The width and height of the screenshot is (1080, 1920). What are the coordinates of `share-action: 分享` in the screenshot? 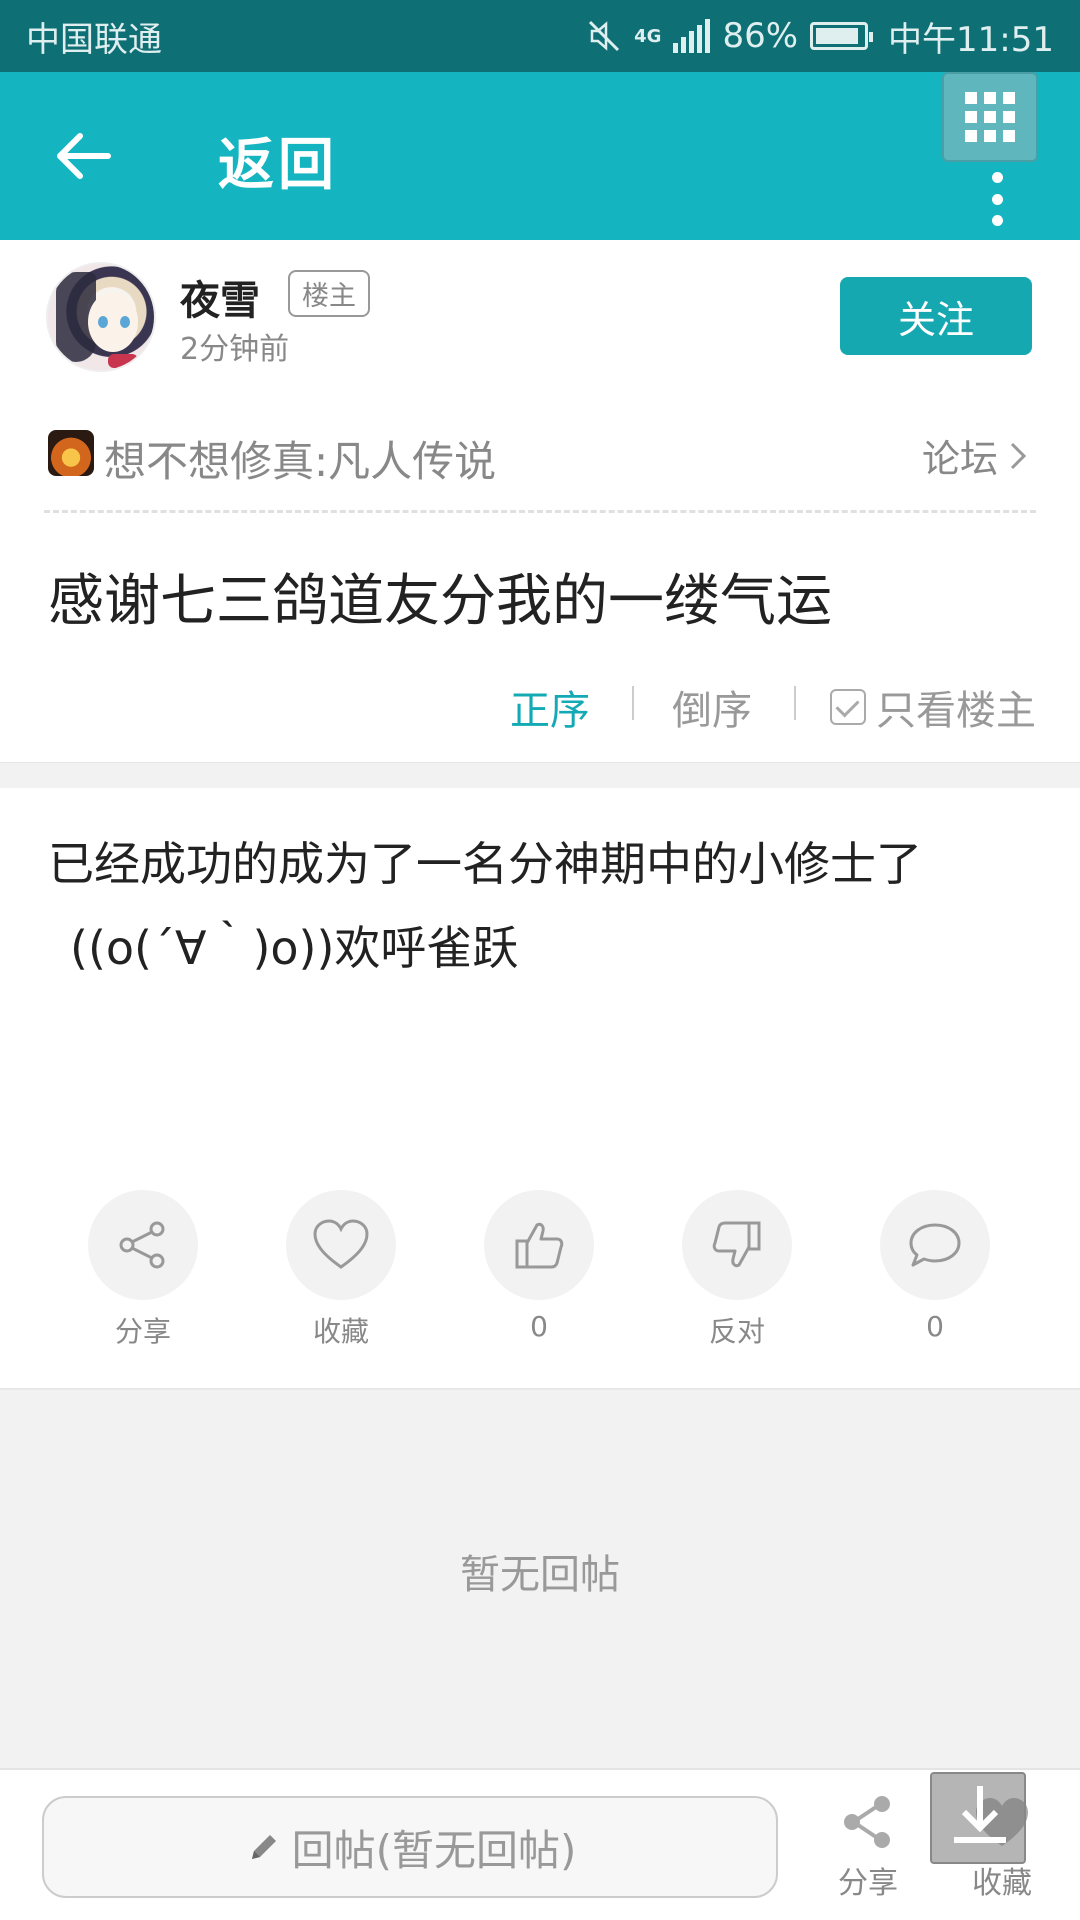 It's located at (143, 1270).